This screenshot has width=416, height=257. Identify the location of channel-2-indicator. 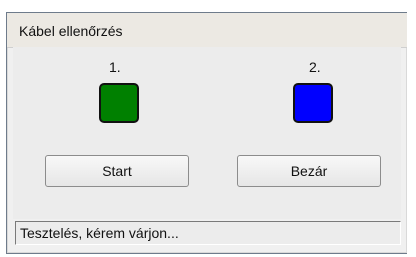
(313, 103).